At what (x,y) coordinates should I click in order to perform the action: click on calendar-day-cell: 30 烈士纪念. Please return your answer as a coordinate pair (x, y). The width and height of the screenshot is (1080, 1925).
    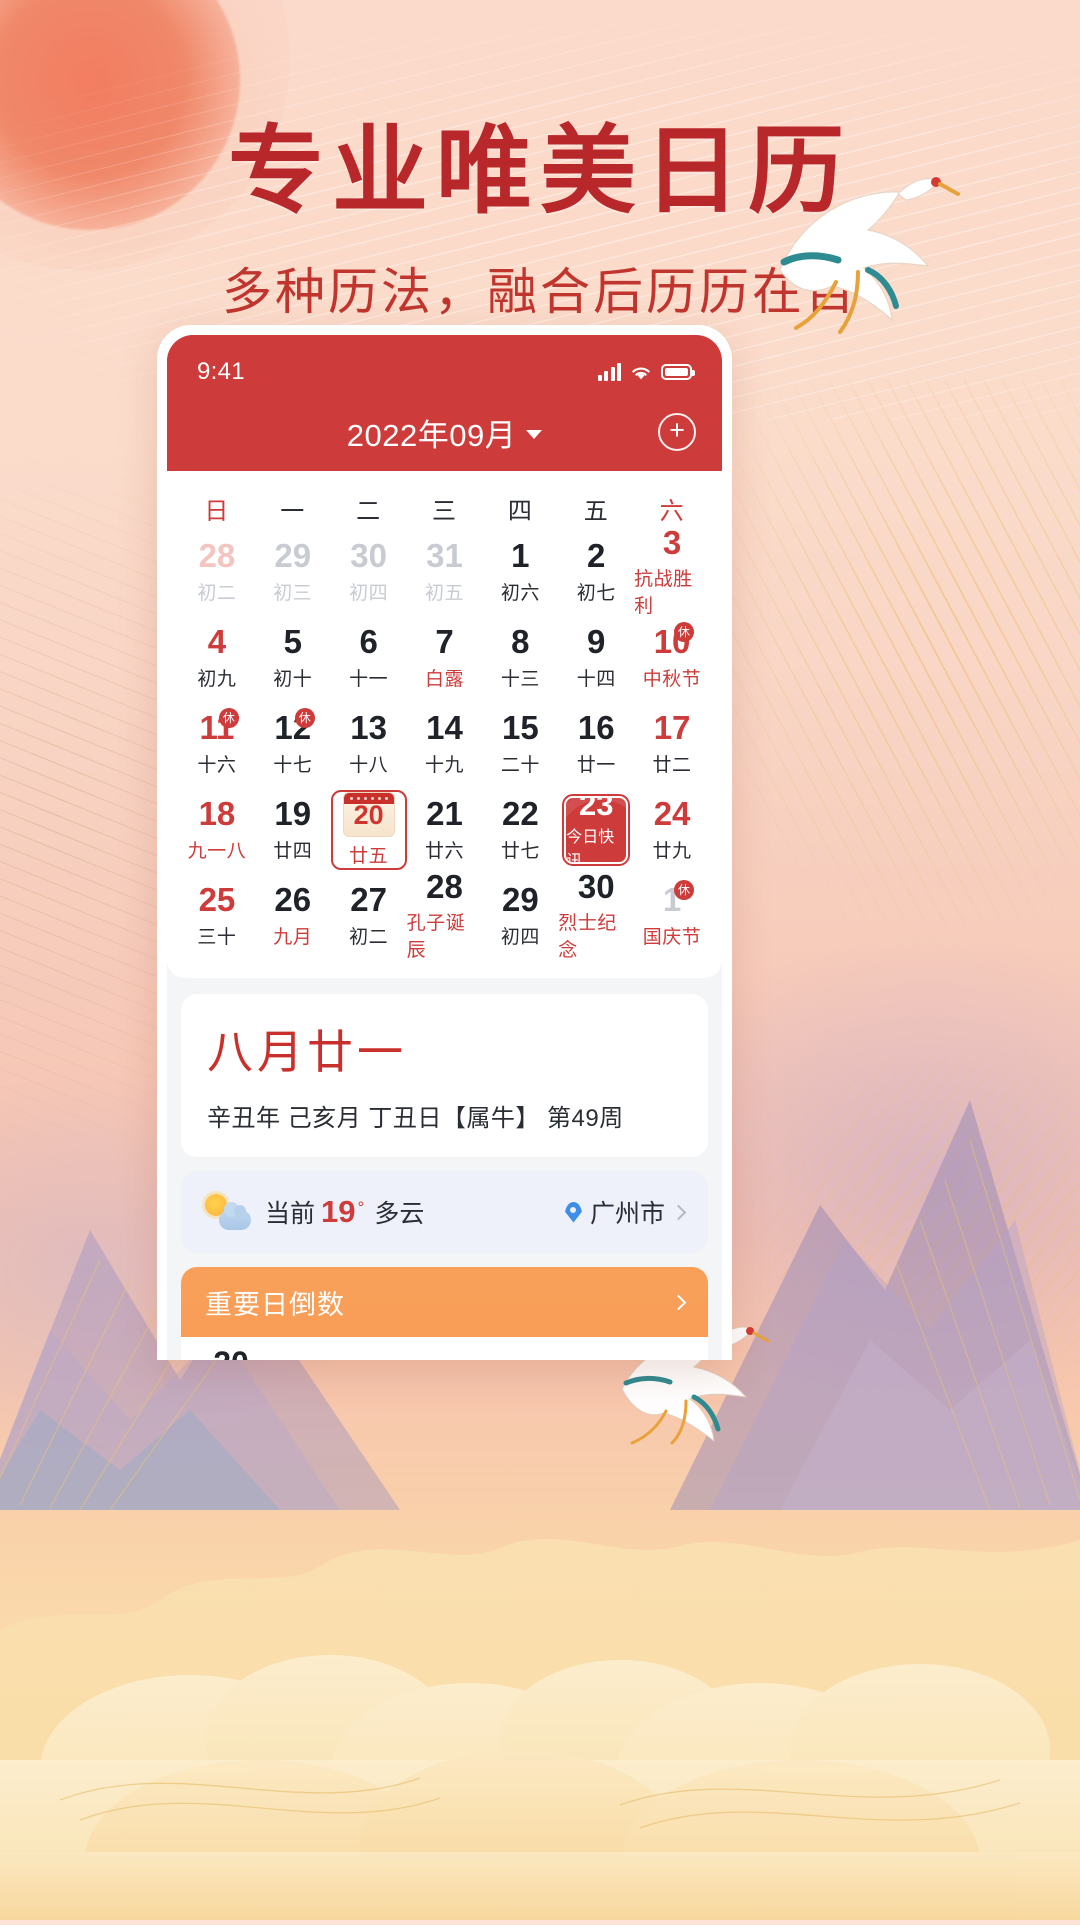
    Looking at the image, I should click on (596, 915).